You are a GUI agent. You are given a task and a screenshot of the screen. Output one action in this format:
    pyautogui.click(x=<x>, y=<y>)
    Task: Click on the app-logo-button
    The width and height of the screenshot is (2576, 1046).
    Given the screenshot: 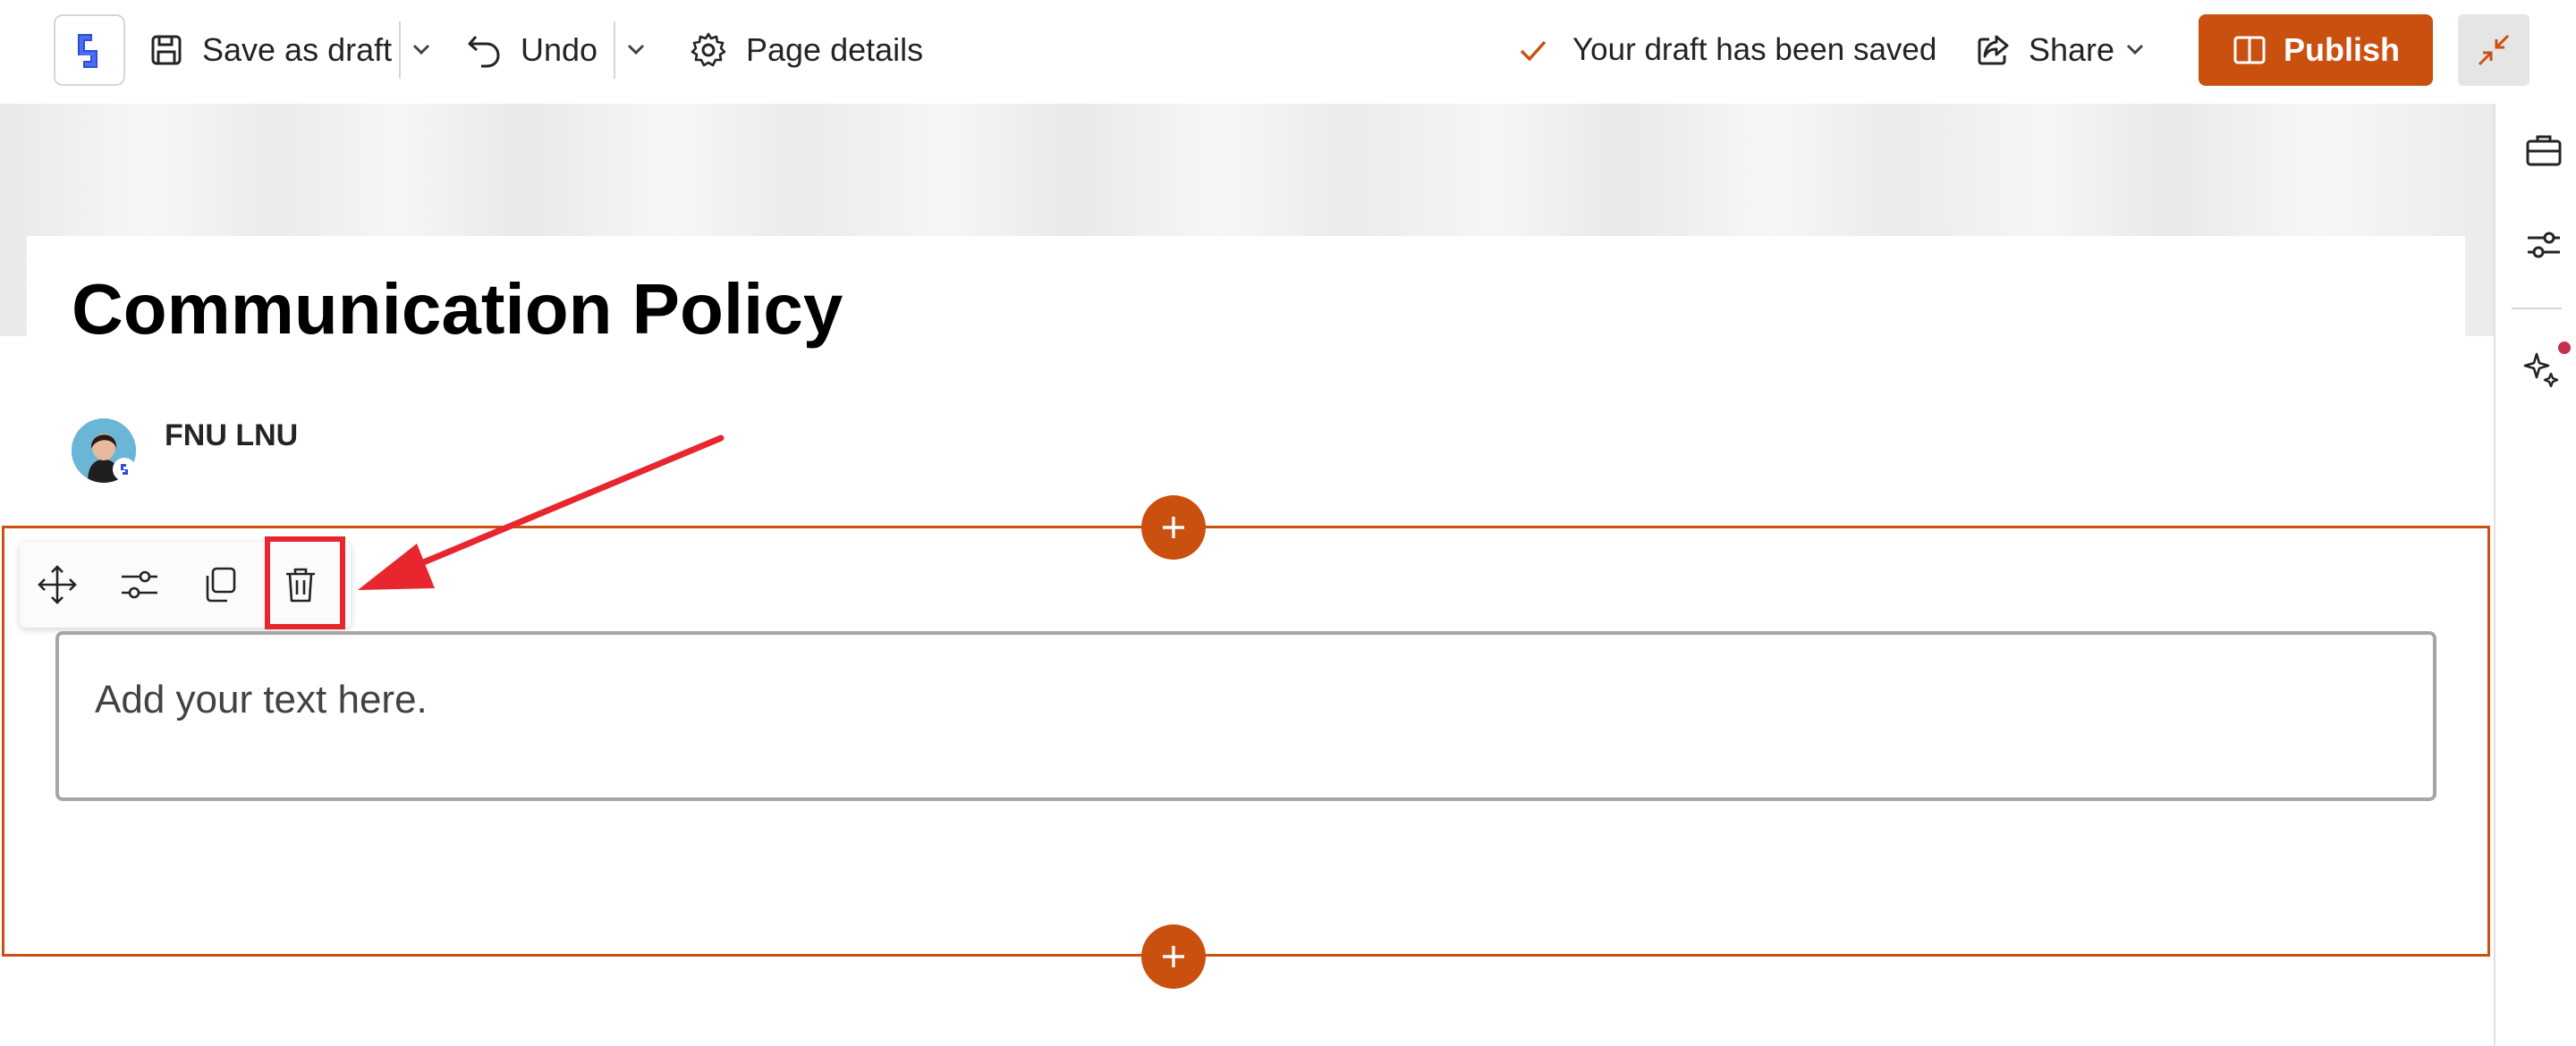 What is the action you would take?
    pyautogui.click(x=89, y=50)
    